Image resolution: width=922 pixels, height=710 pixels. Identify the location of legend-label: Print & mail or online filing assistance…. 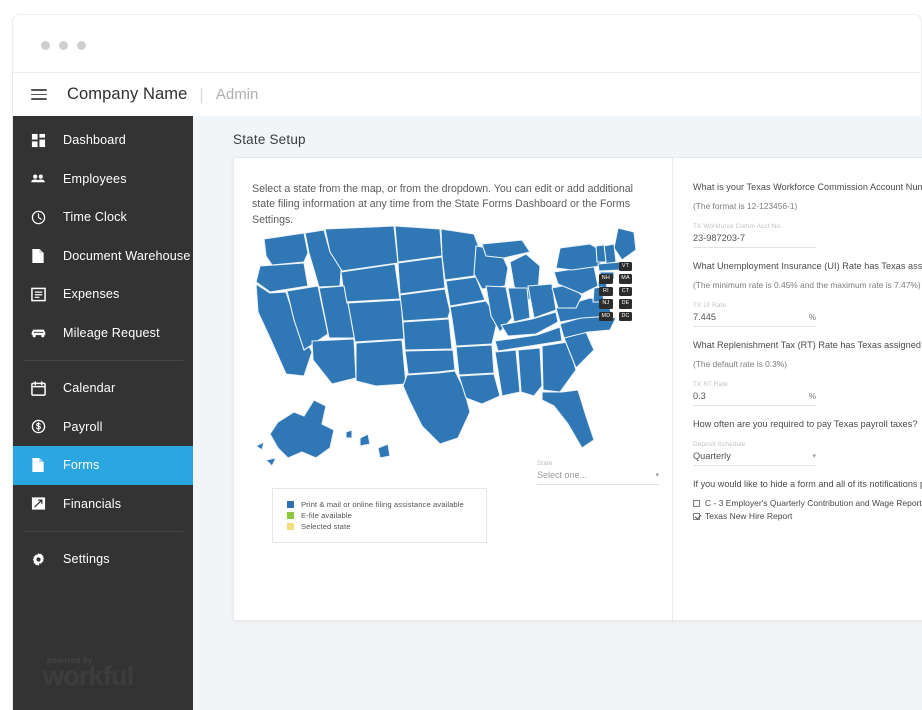
(382, 504).